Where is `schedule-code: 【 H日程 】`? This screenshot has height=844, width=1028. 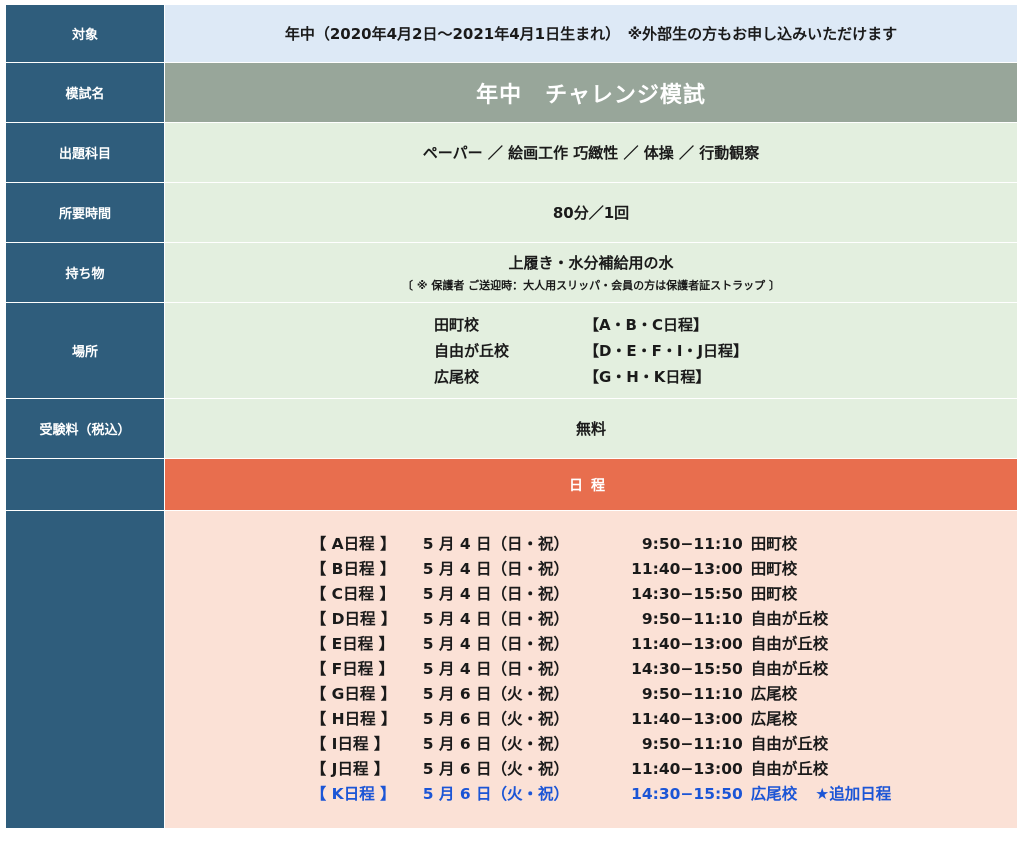
schedule-code: 【 H日程 】 is located at coordinates (353, 719).